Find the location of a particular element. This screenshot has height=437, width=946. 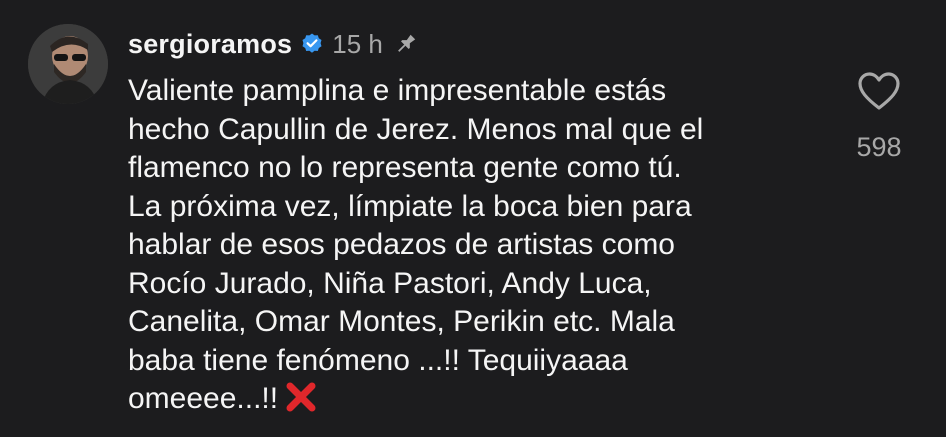

username: sergioramos is located at coordinates (210, 44).